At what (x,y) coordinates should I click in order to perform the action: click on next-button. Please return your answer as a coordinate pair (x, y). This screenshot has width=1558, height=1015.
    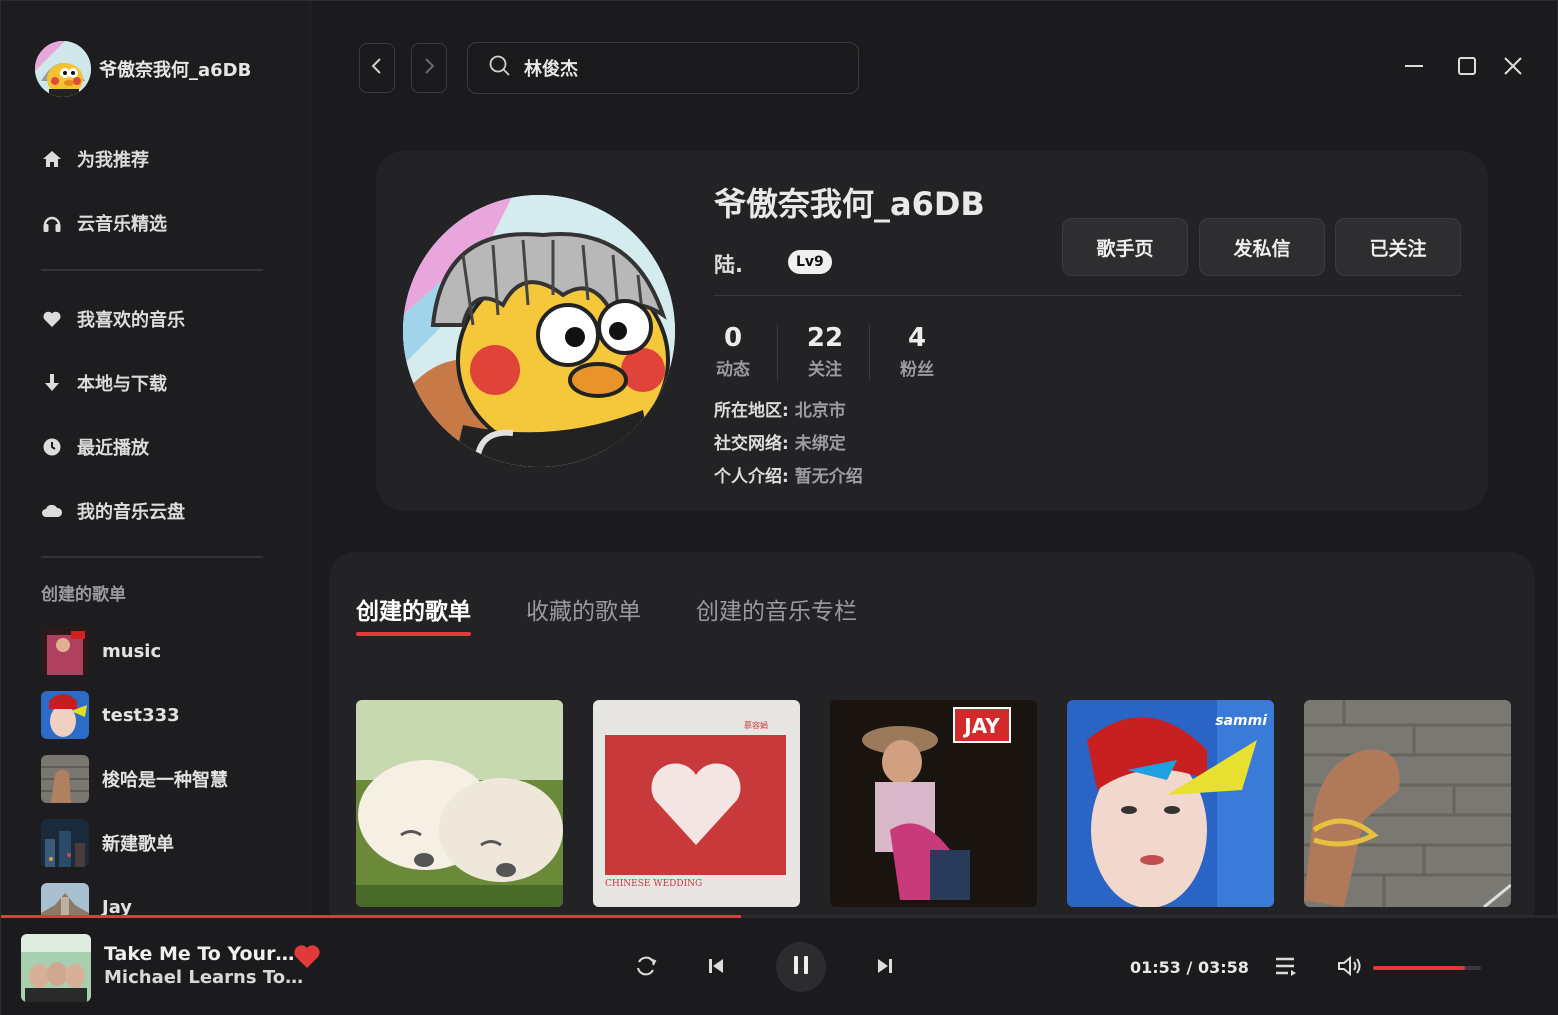
    Looking at the image, I should click on (885, 968).